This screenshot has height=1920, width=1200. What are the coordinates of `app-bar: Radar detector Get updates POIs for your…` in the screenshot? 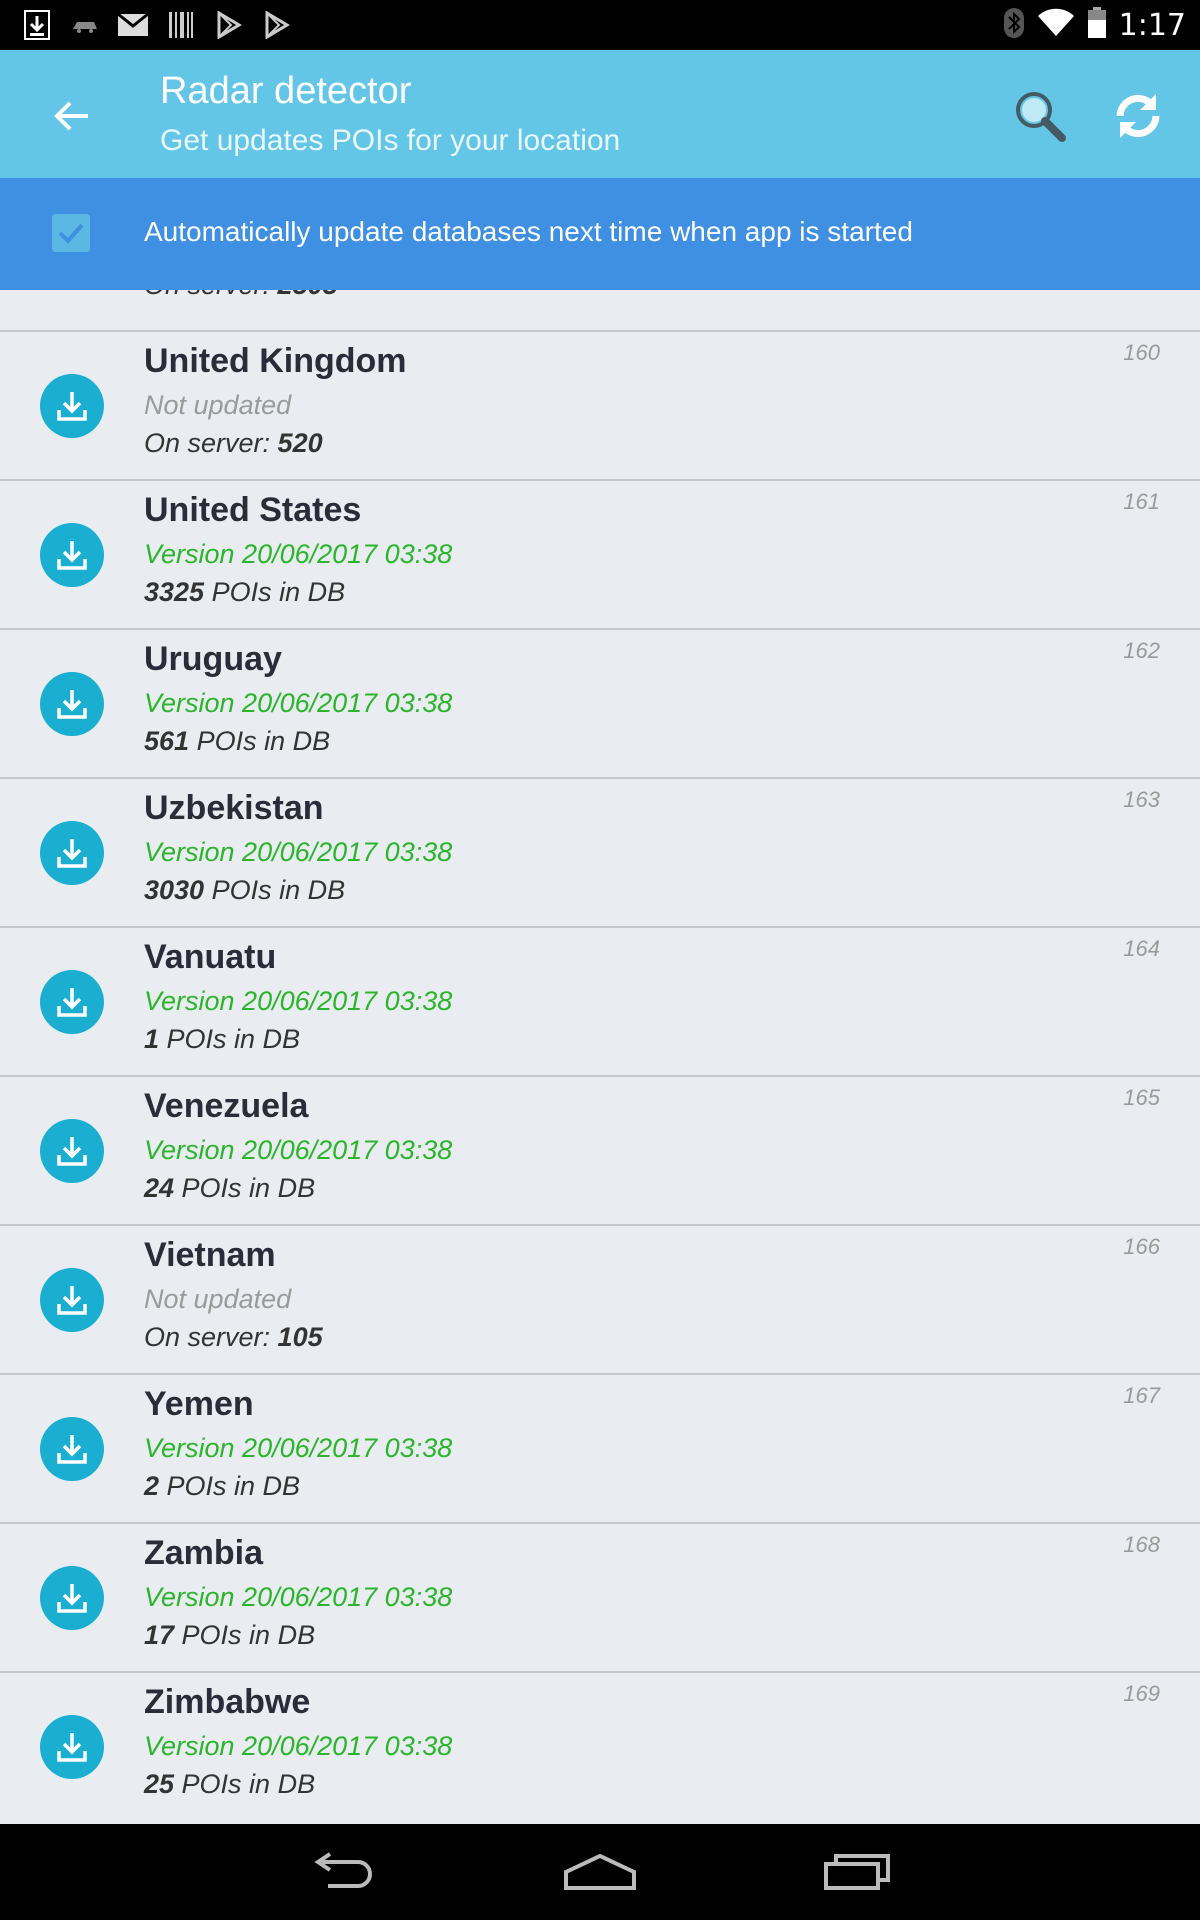 It's located at (600, 114).